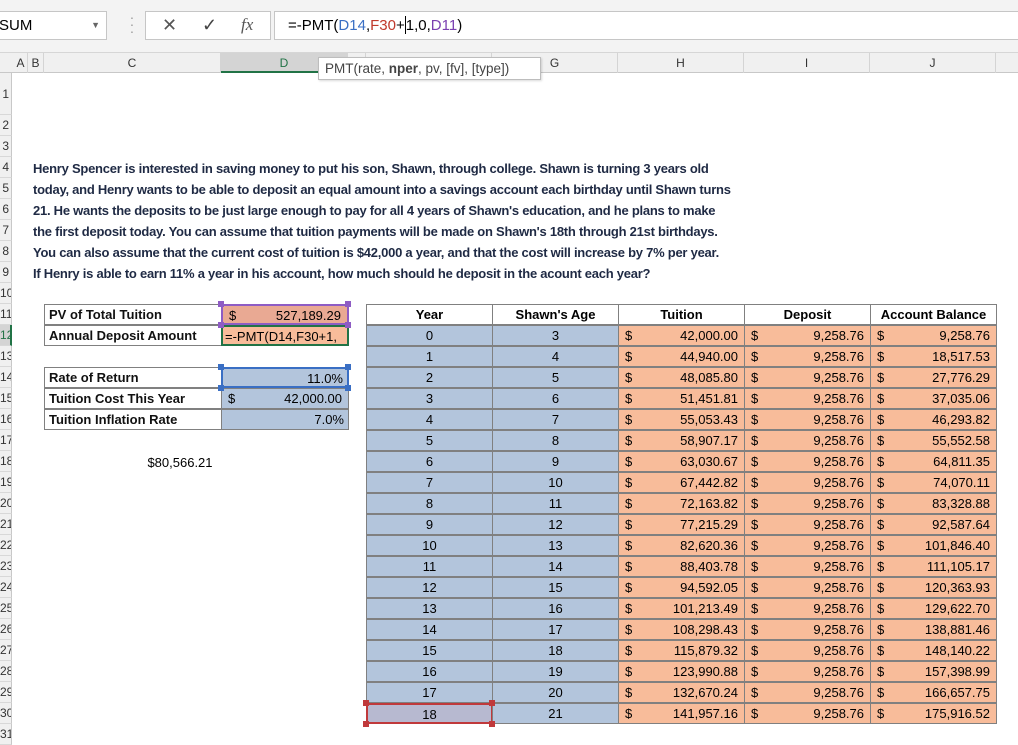 The height and width of the screenshot is (745, 1018). Describe the element at coordinates (429, 398) in the screenshot. I see `year-cell: 3` at that location.